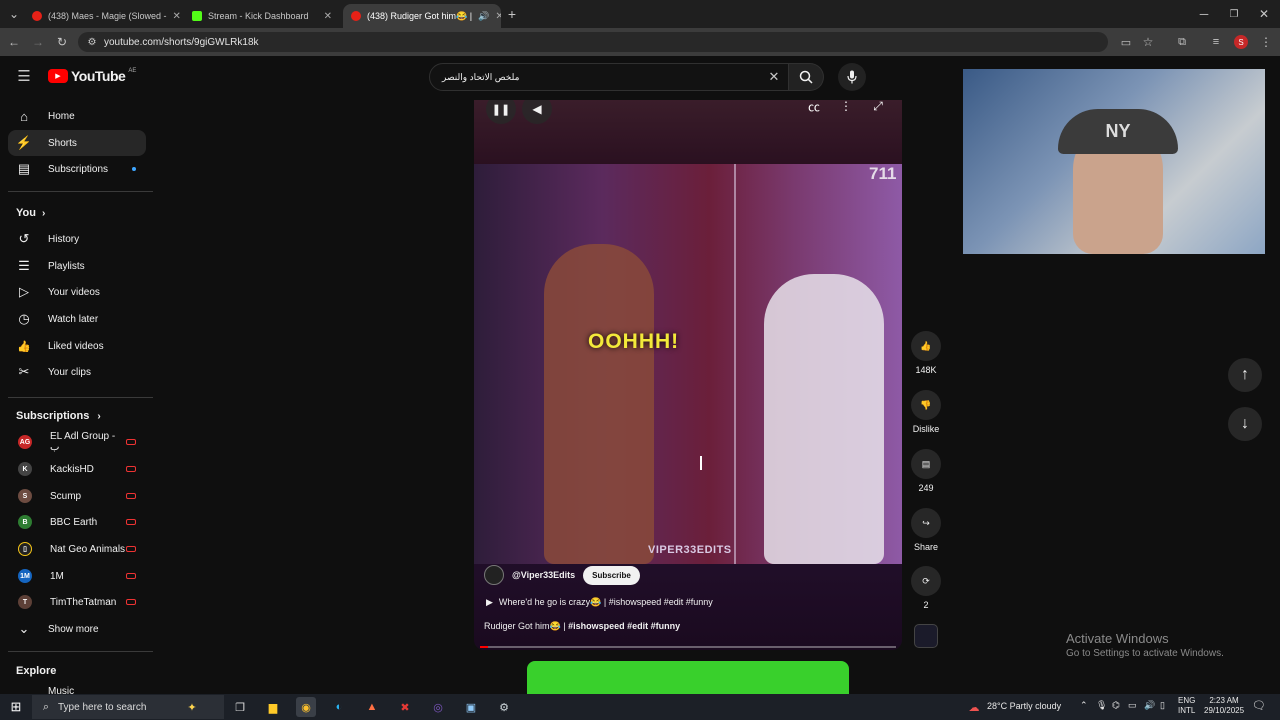 The height and width of the screenshot is (720, 1280). I want to click on tab-search-icon: ⌄, so click(14, 14).